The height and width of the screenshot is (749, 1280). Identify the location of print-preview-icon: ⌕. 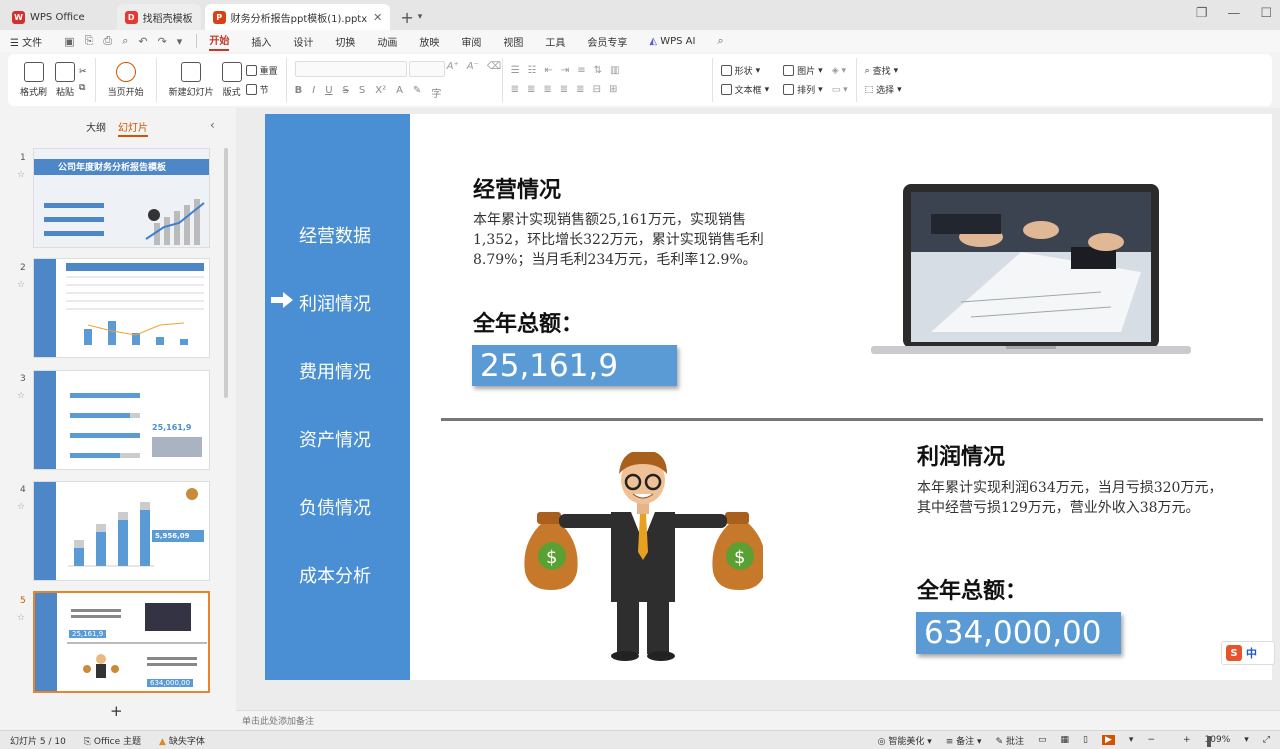
(125, 41).